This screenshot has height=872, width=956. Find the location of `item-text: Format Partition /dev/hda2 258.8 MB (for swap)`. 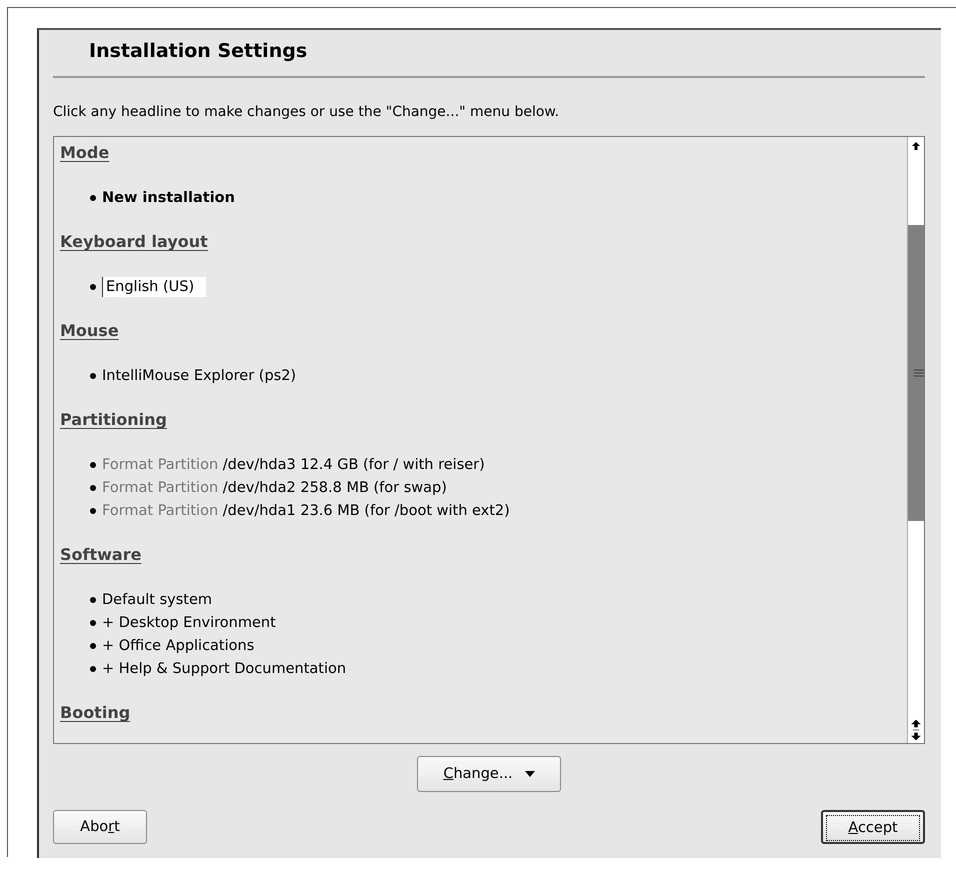

item-text: Format Partition /dev/hda2 258.8 MB (for swap) is located at coordinates (274, 488).